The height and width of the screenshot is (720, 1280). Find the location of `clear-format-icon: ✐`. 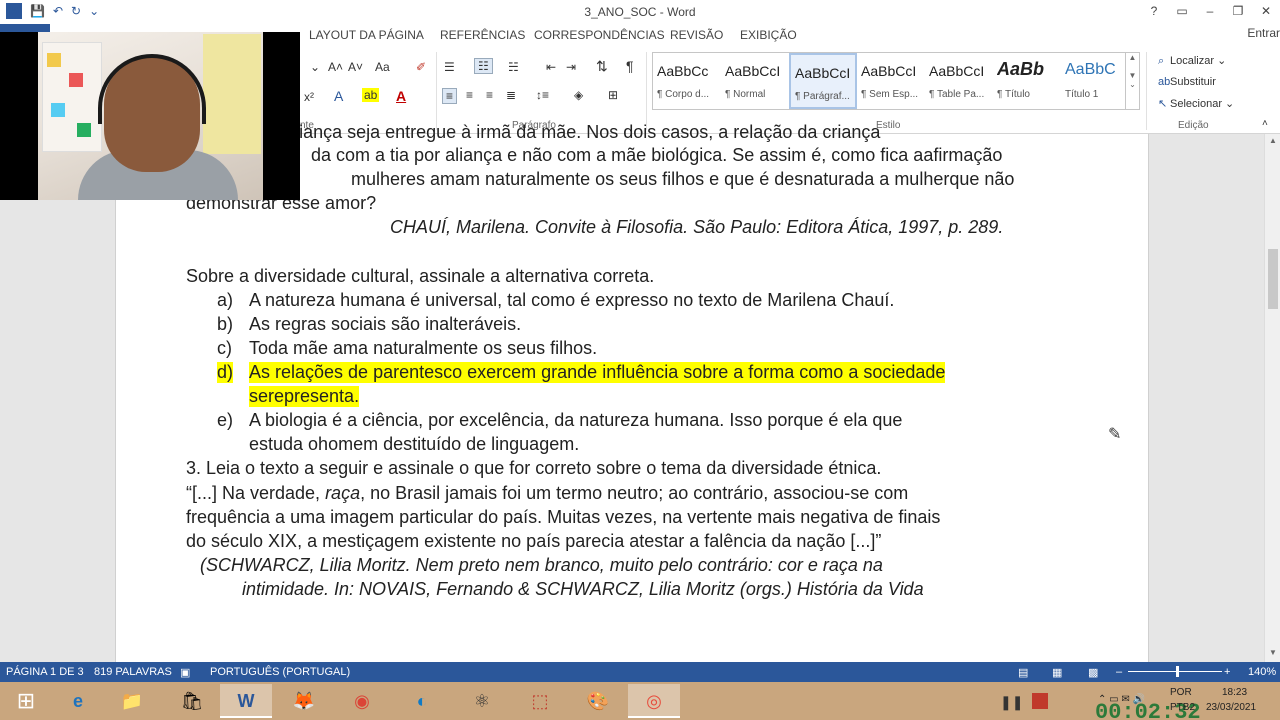

clear-format-icon: ✐ is located at coordinates (421, 67).